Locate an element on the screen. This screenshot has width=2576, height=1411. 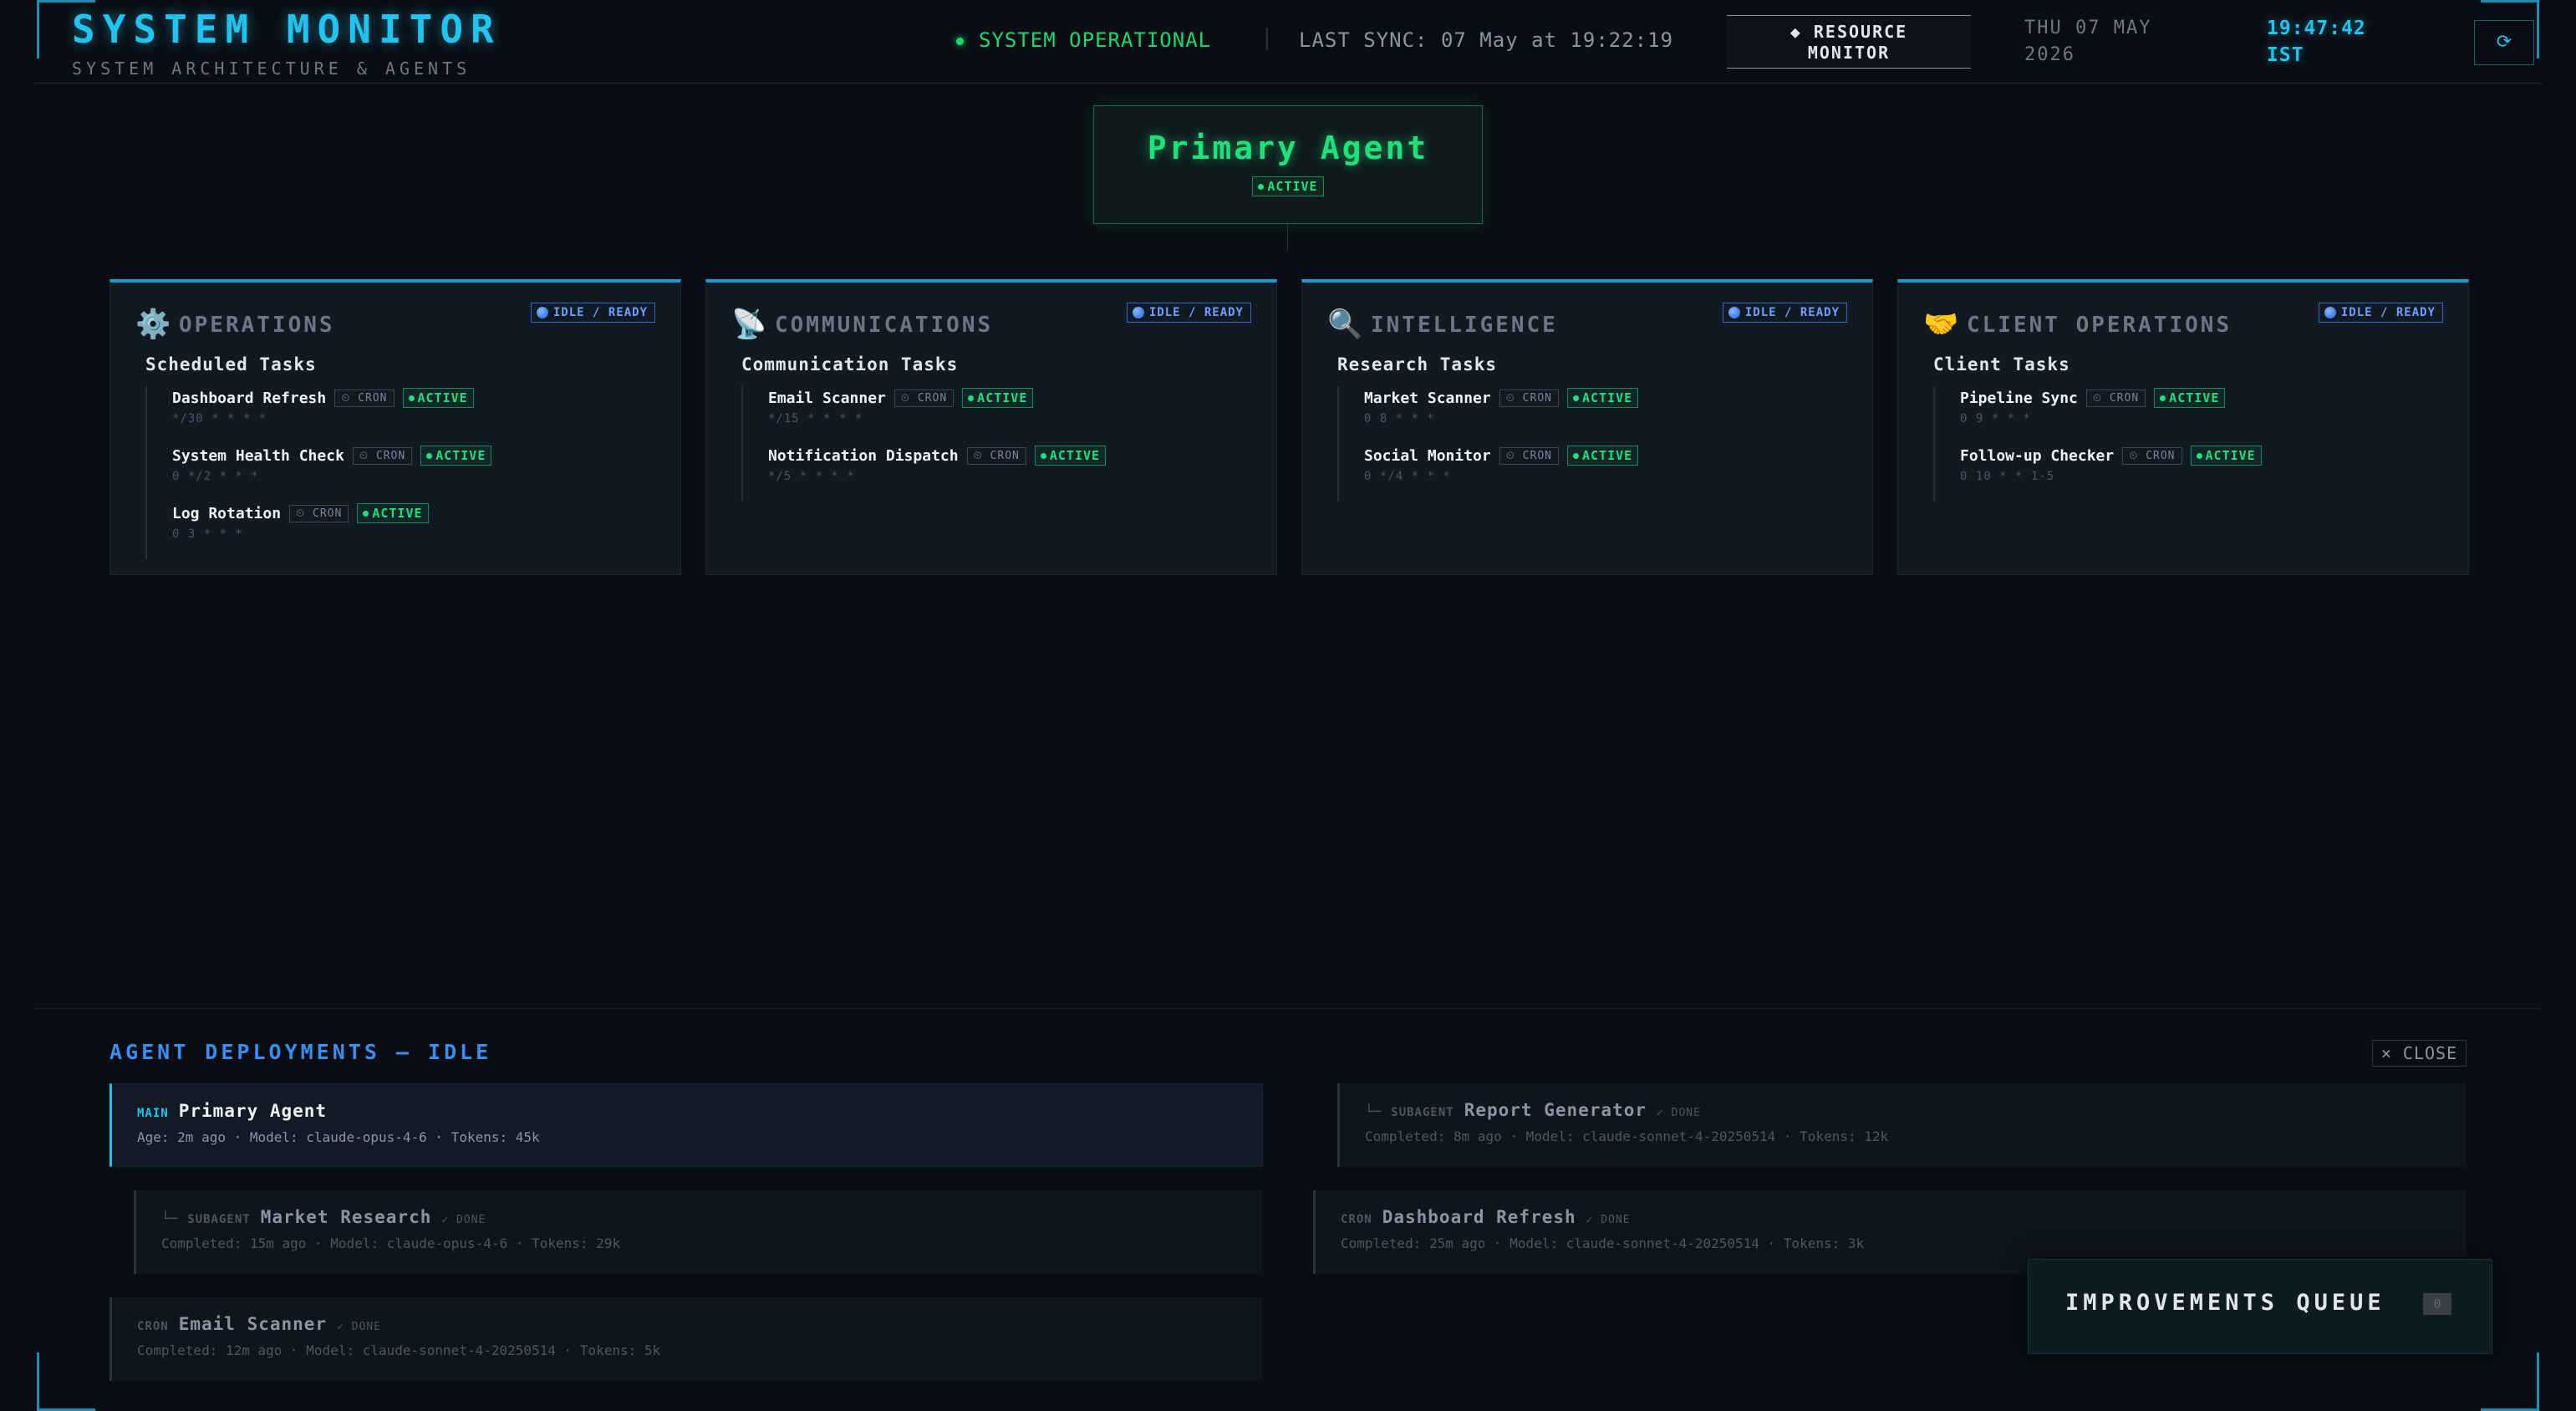
globe-icon is located at coordinates (542, 312).